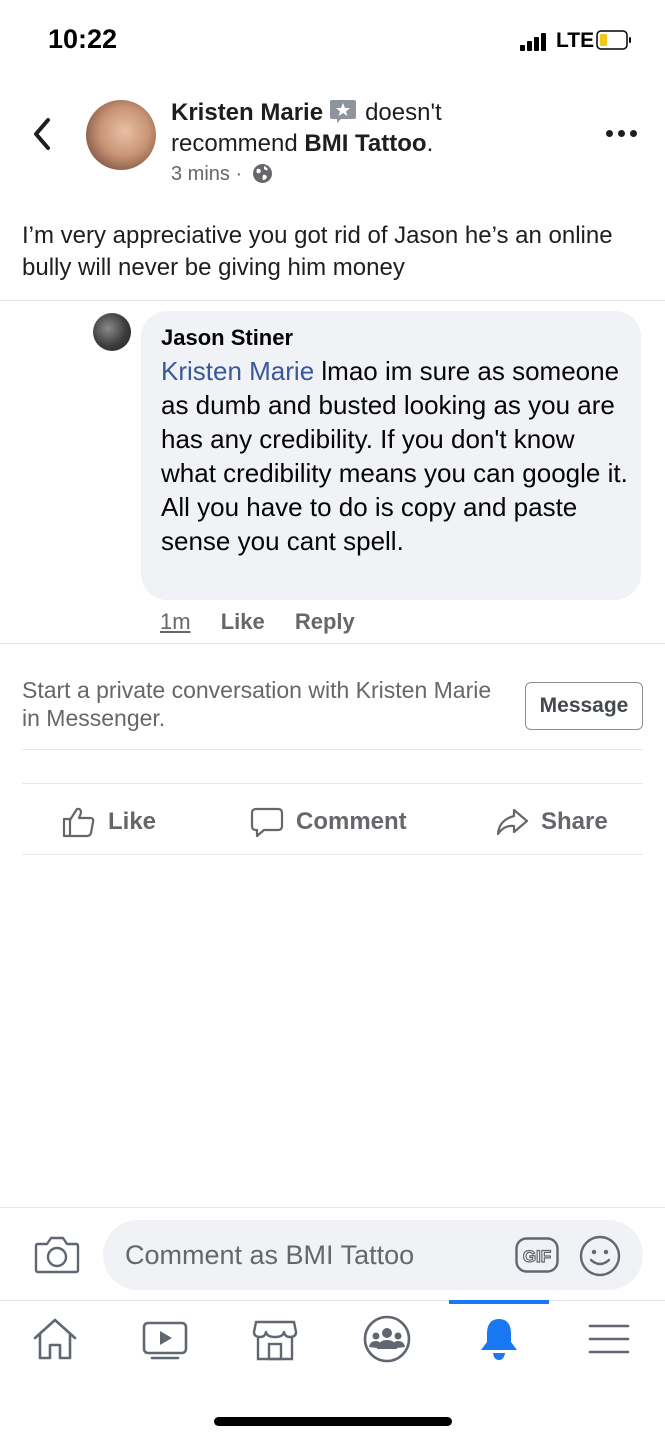 Image resolution: width=665 pixels, height=1440 pixels. What do you see at coordinates (269, 622) in the screenshot?
I see `comment-actions: 1m Like Reply` at bounding box center [269, 622].